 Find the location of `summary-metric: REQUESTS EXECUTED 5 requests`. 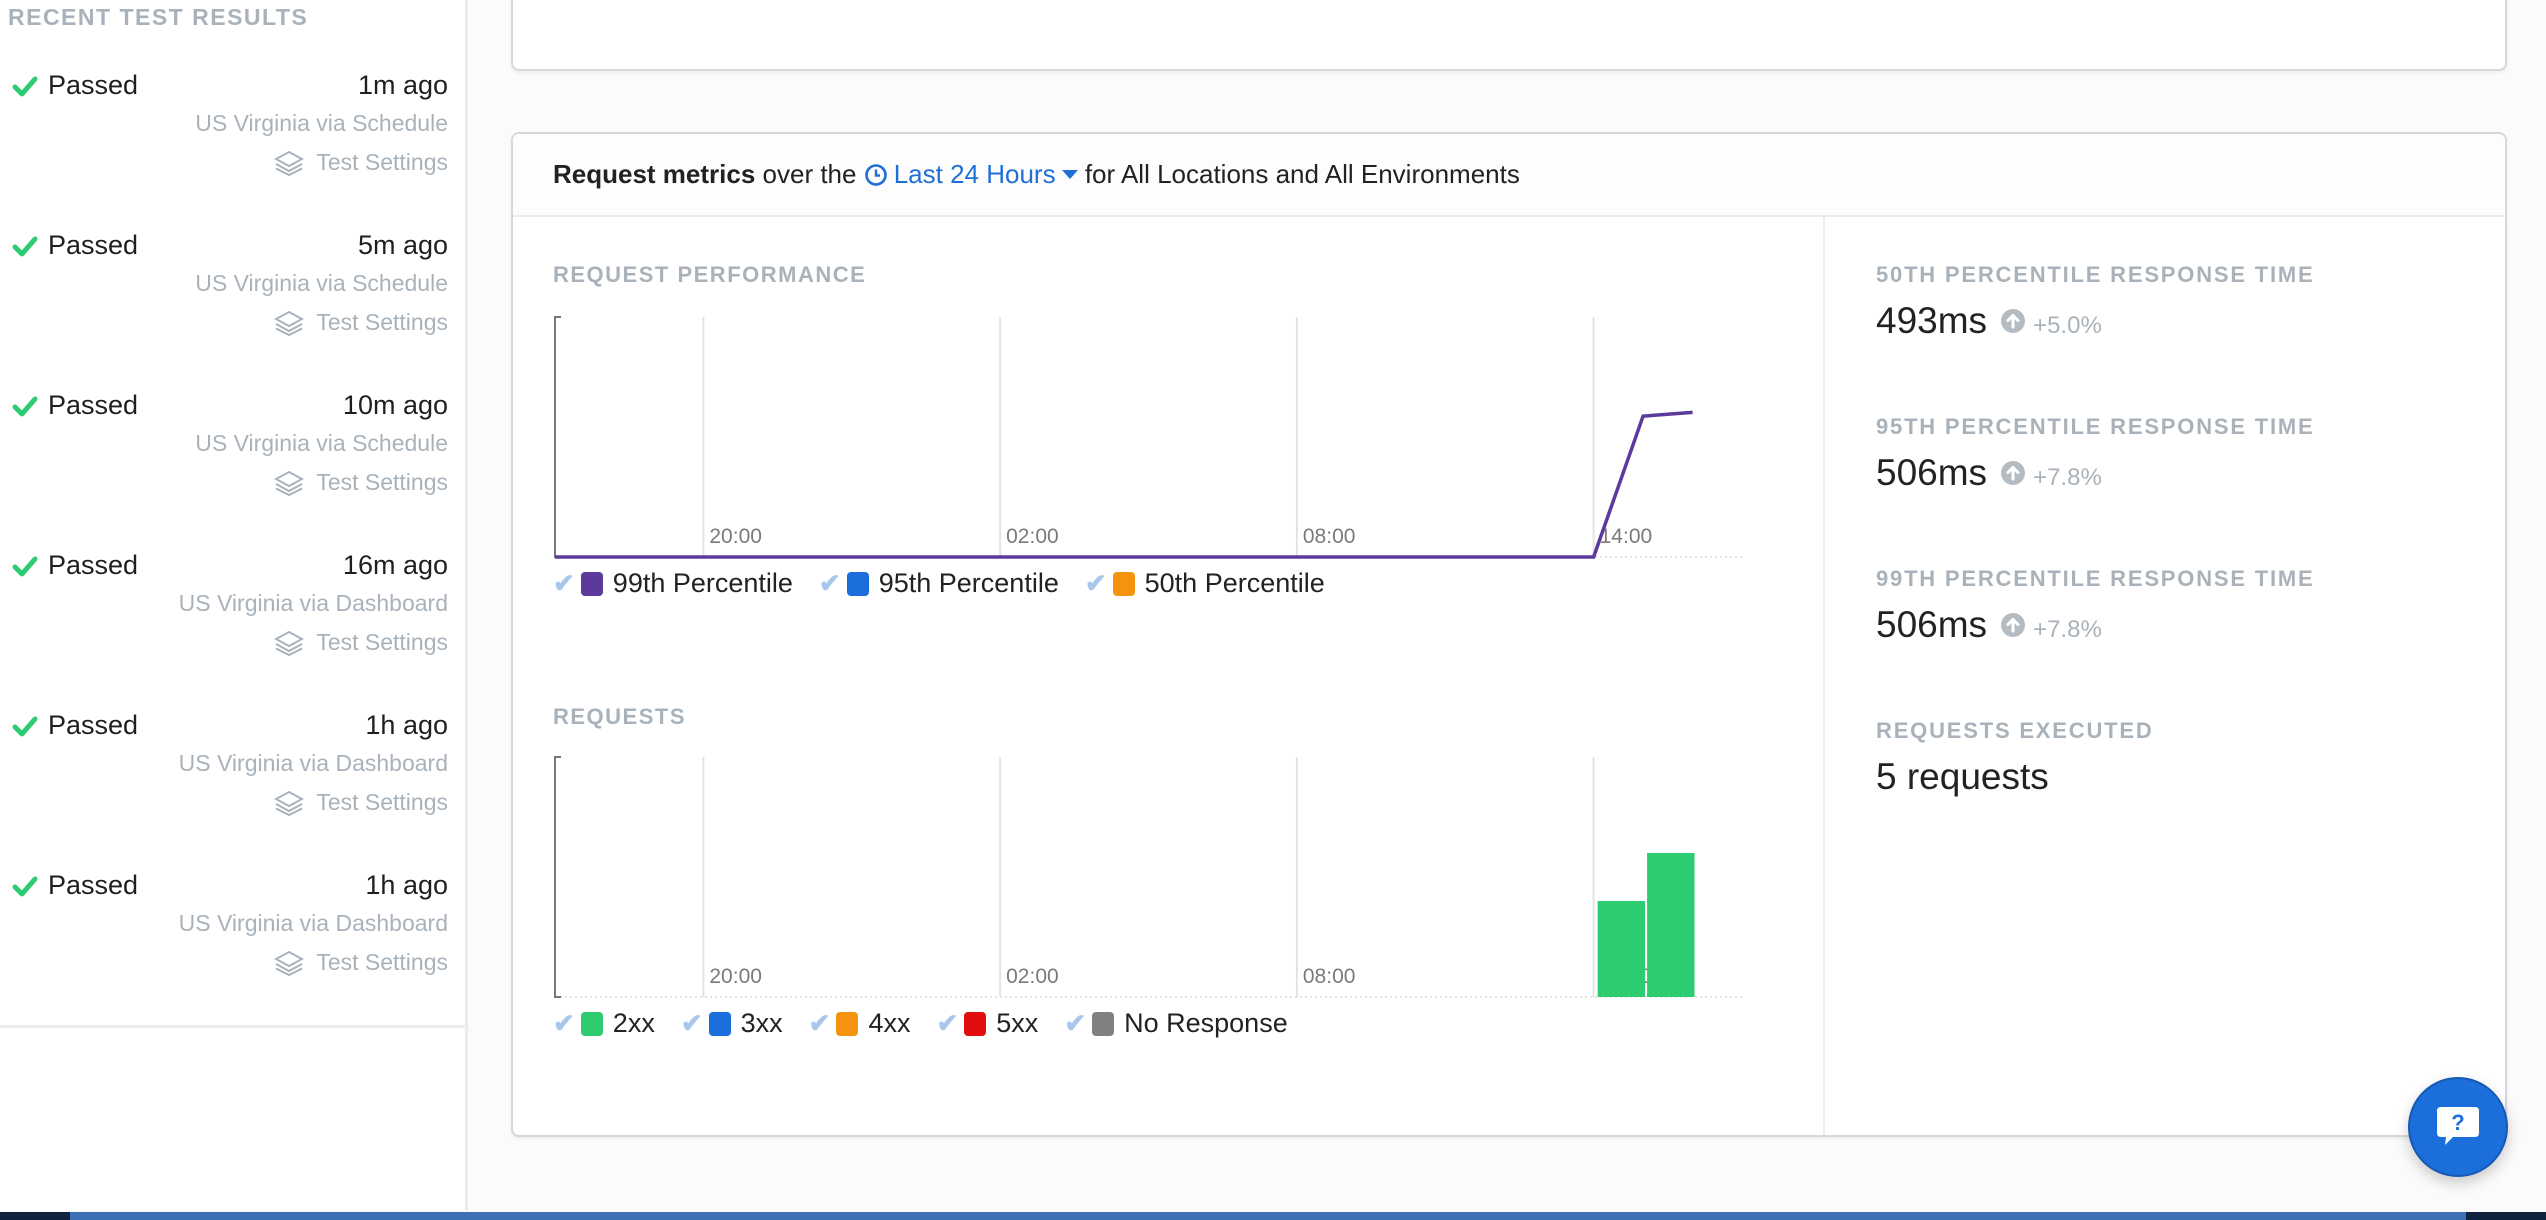

summary-metric: REQUESTS EXECUTED 5 requests is located at coordinates (2015, 758).